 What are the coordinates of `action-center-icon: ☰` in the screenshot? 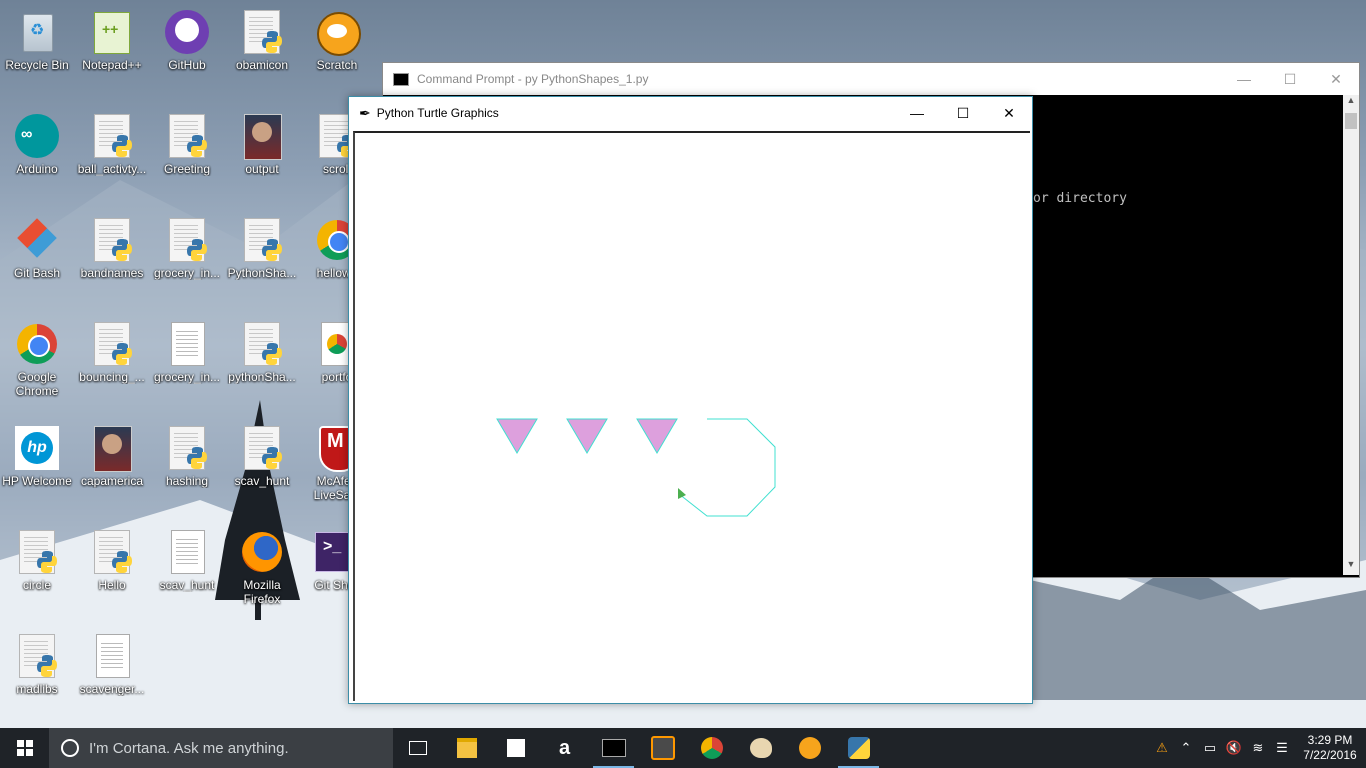 It's located at (1282, 748).